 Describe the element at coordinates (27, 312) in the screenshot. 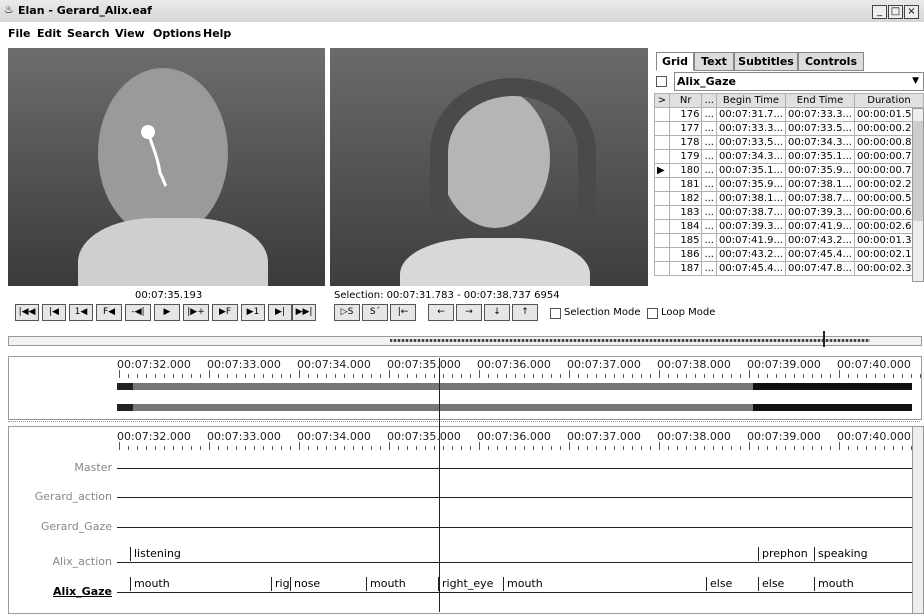

I see `go-to-begin-button: |◀◀` at that location.